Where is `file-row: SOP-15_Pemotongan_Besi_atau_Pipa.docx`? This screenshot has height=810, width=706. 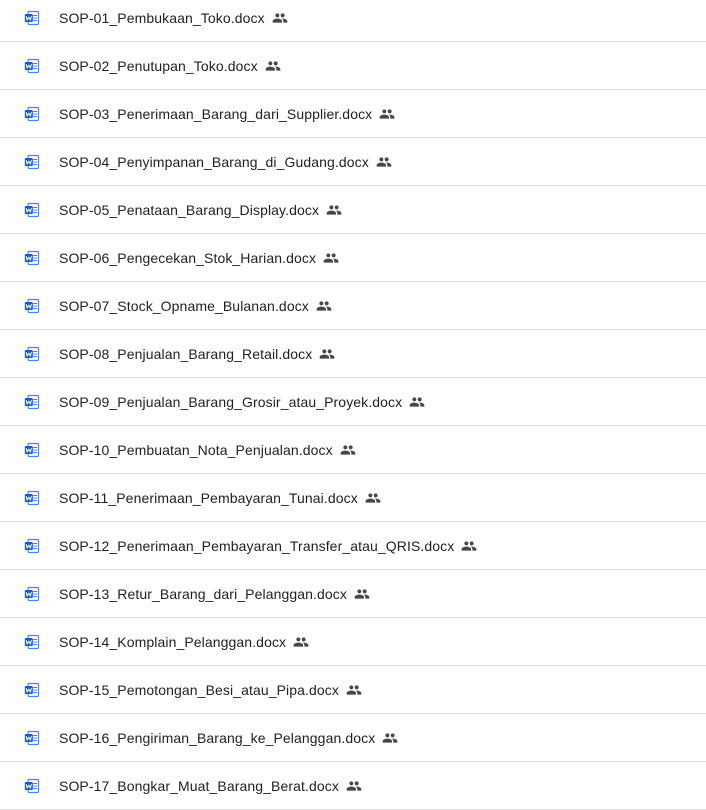 file-row: SOP-15_Pemotongan_Besi_atau_Pipa.docx is located at coordinates (353, 690).